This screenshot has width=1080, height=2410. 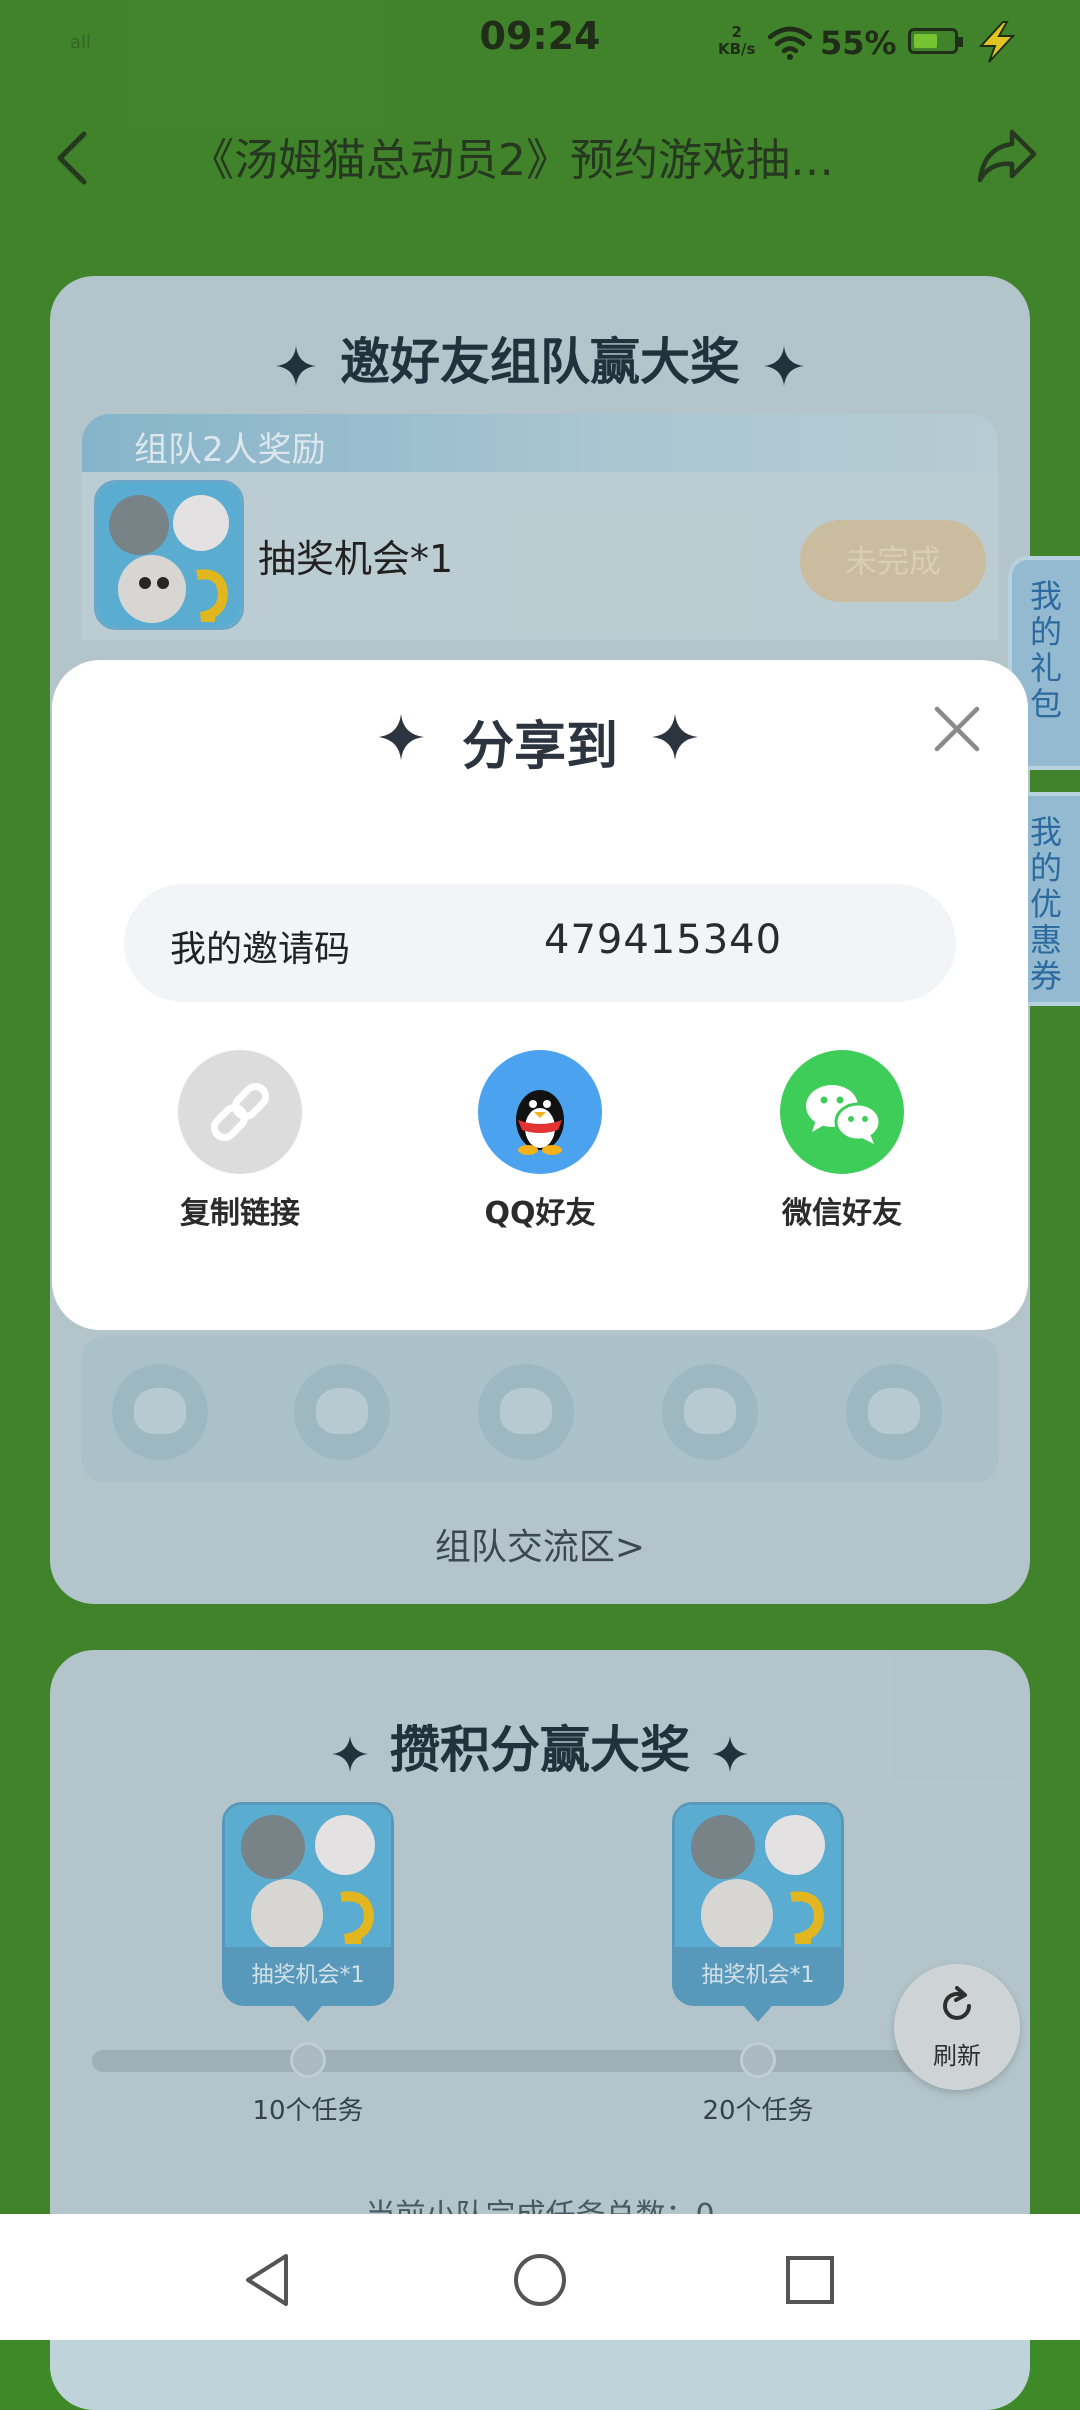 What do you see at coordinates (539, 747) in the screenshot?
I see `share-dialog-title: 分享到` at bounding box center [539, 747].